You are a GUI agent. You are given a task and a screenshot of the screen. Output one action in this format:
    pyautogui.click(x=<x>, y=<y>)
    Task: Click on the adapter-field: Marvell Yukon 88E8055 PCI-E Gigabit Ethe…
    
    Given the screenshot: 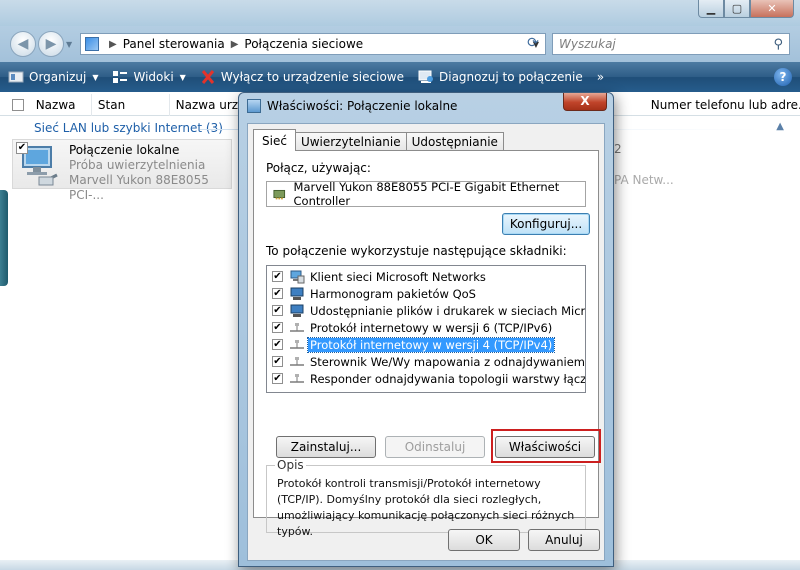 What is the action you would take?
    pyautogui.click(x=426, y=194)
    